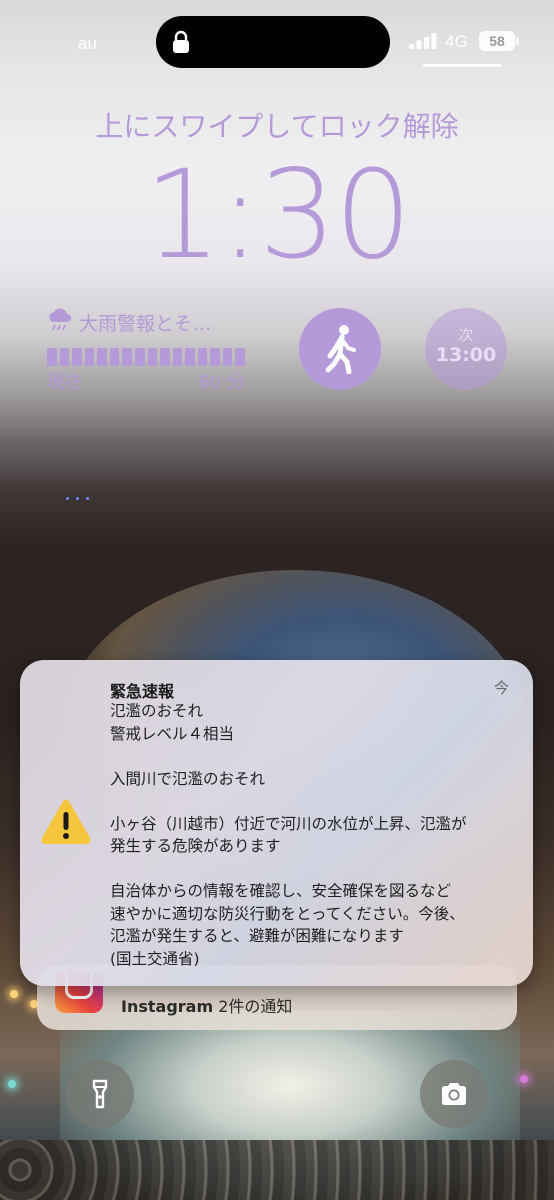 The height and width of the screenshot is (1200, 554). What do you see at coordinates (257, 936) in the screenshot?
I see `alert-line: 氾濫が発生すると、避難が困難になります` at bounding box center [257, 936].